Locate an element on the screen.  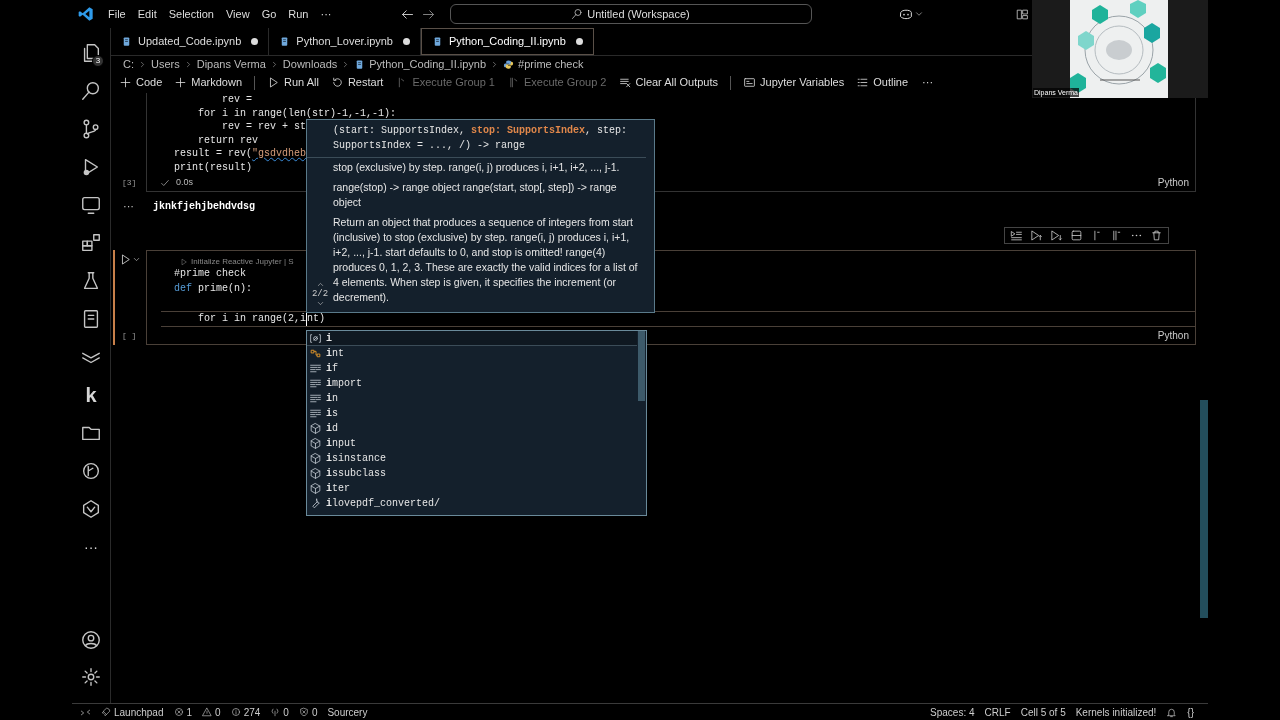
status-item: Spaces: 4 is located at coordinates (952, 712).